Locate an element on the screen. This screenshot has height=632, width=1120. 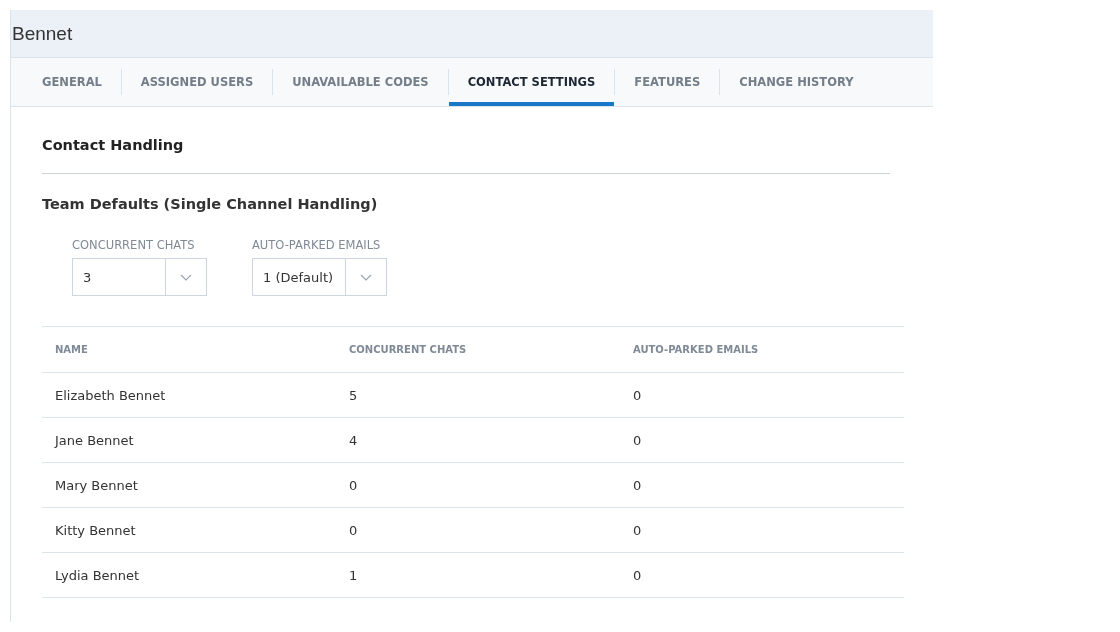
tab: UNAVAILABLE CODES is located at coordinates (360, 82).